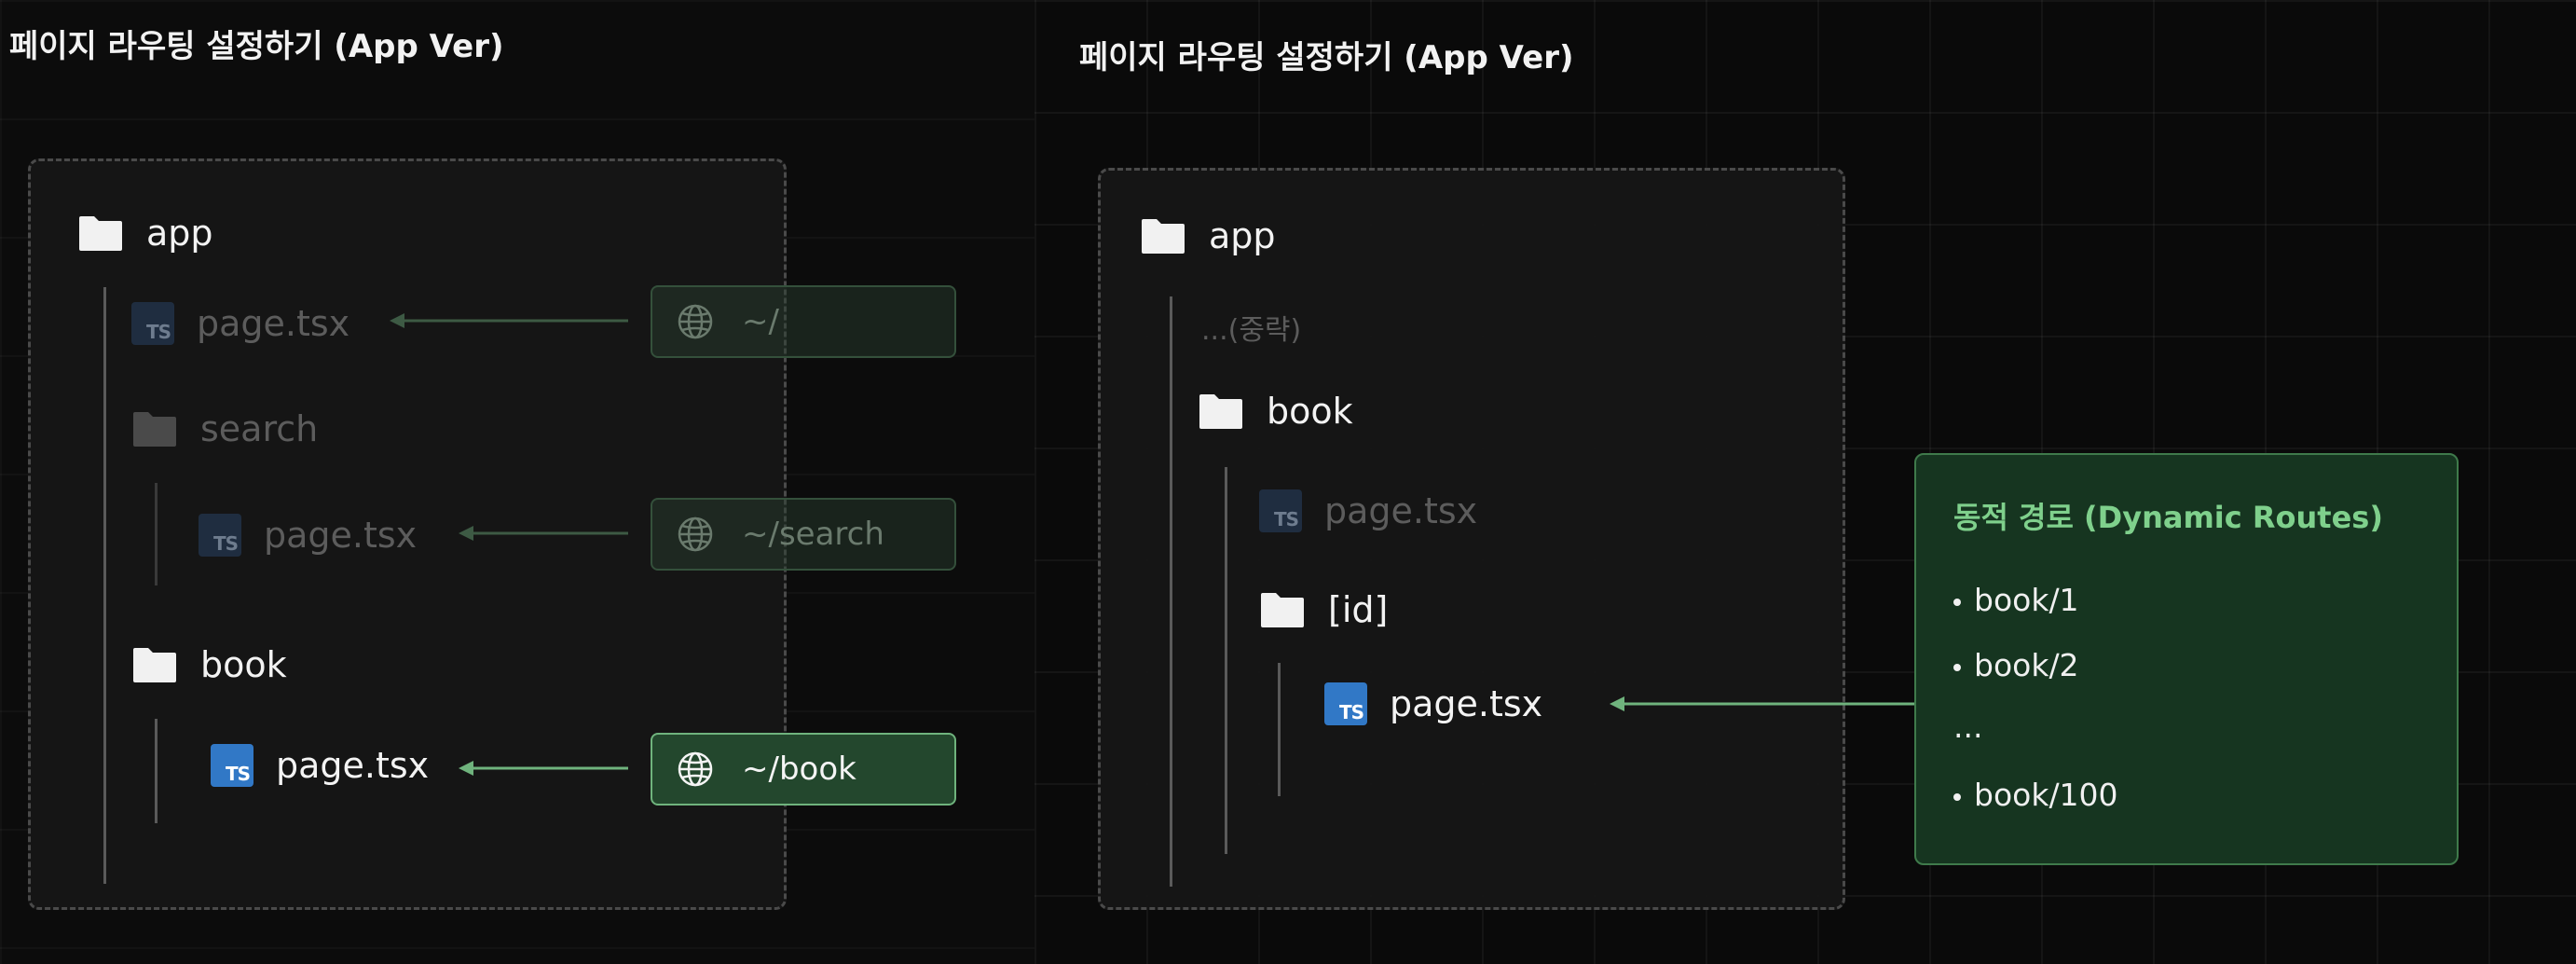 The width and height of the screenshot is (2576, 964). I want to click on tree-line-id, so click(1279, 729).